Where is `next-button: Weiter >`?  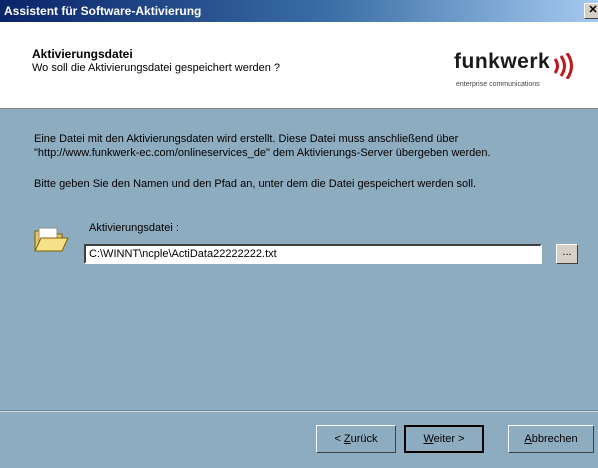 next-button: Weiter > is located at coordinates (444, 439).